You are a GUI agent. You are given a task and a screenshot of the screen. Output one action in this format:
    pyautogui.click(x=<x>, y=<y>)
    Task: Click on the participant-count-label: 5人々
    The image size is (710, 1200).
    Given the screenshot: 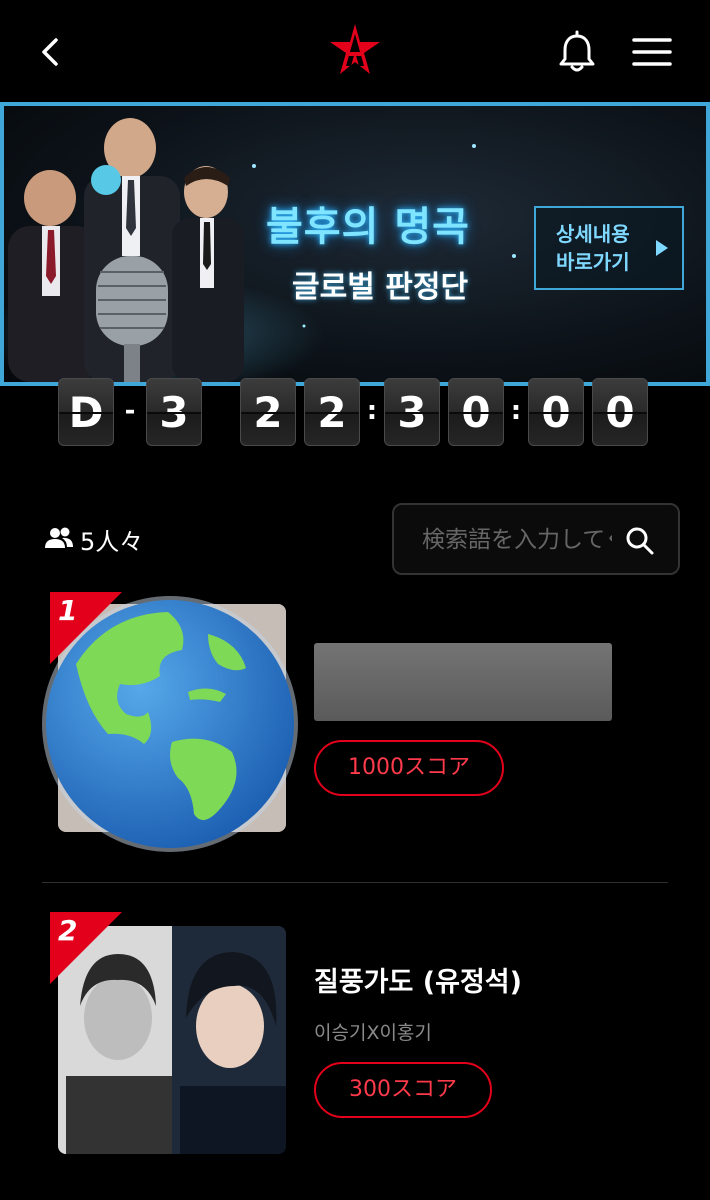 What is the action you would take?
    pyautogui.click(x=112, y=542)
    